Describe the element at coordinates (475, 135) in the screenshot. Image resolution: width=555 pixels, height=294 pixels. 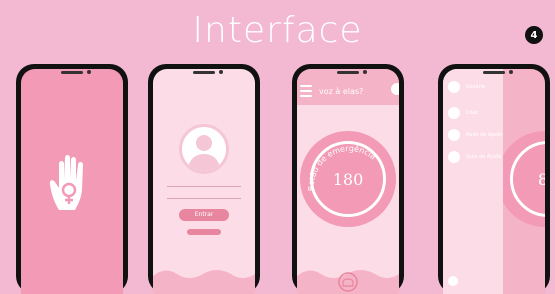
I see `menu-item-support: Rede de Apoio` at that location.